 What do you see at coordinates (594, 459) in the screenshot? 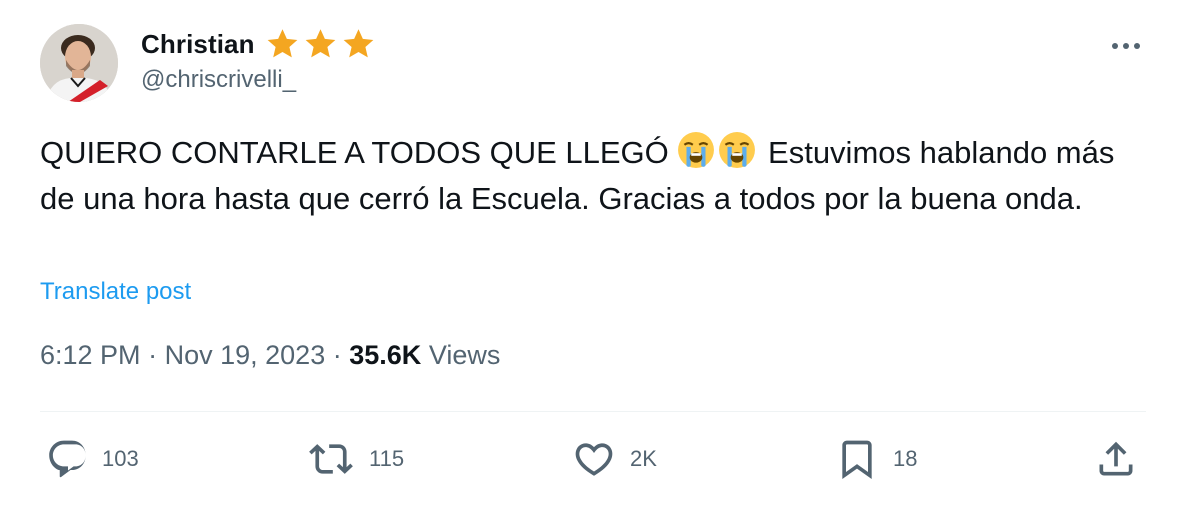
I see `heart-icon` at bounding box center [594, 459].